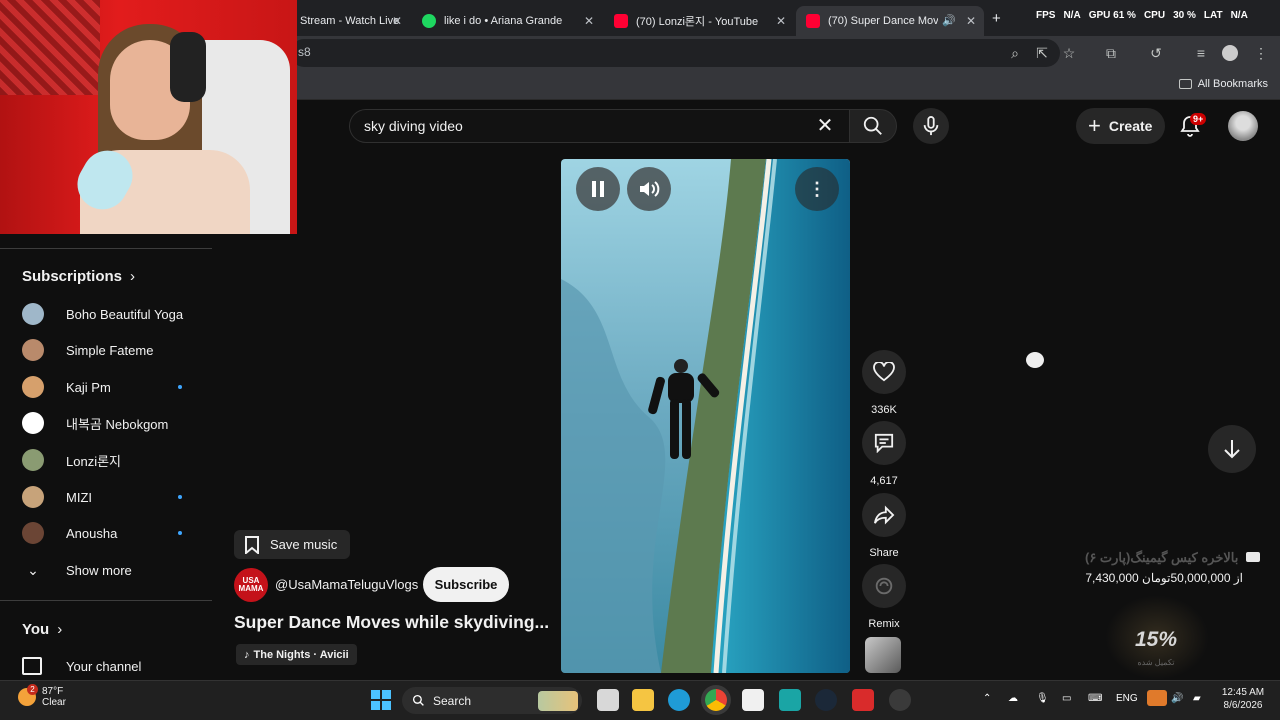 Image resolution: width=1280 pixels, height=720 pixels. I want to click on channel-name: Anousha, so click(92, 533).